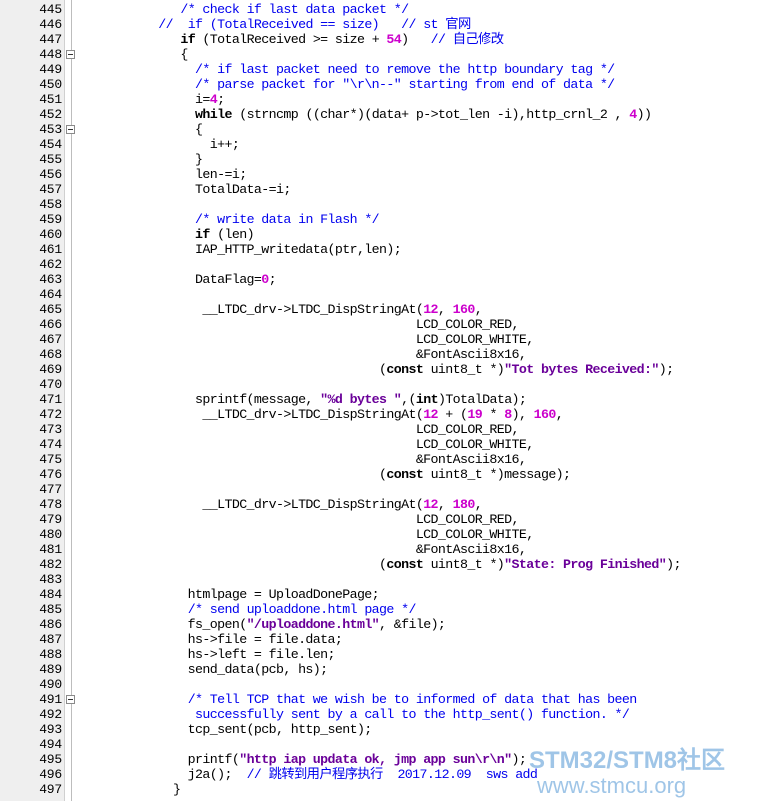 The height and width of the screenshot is (801, 777). I want to click on code-line: 448 {, so click(388, 54).